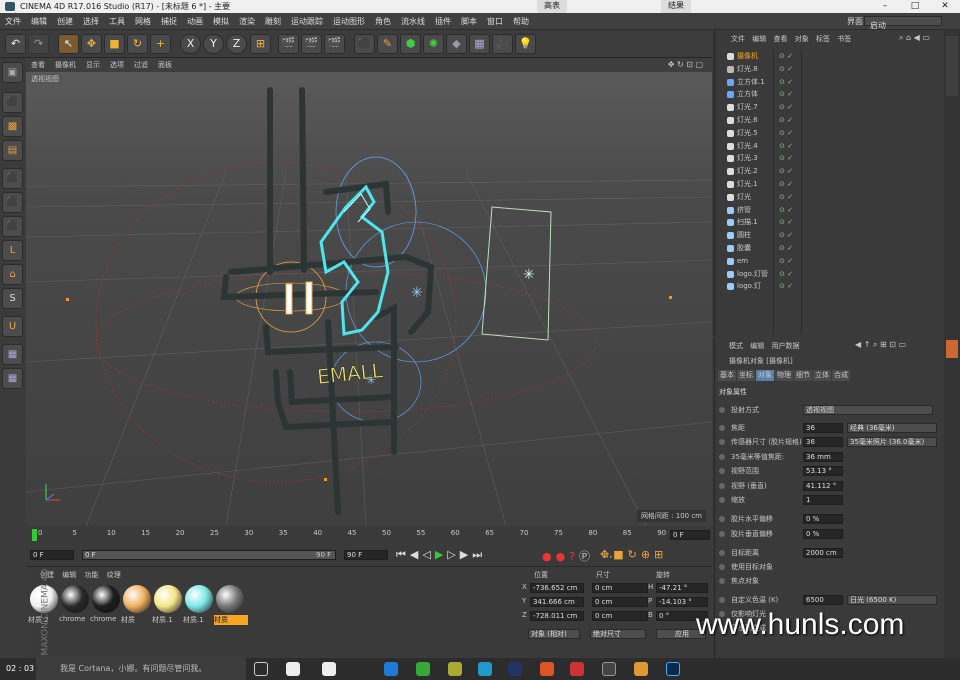 The height and width of the screenshot is (680, 960). Describe the element at coordinates (746, 375) in the screenshot. I see `attr-tab: 坐标` at that location.